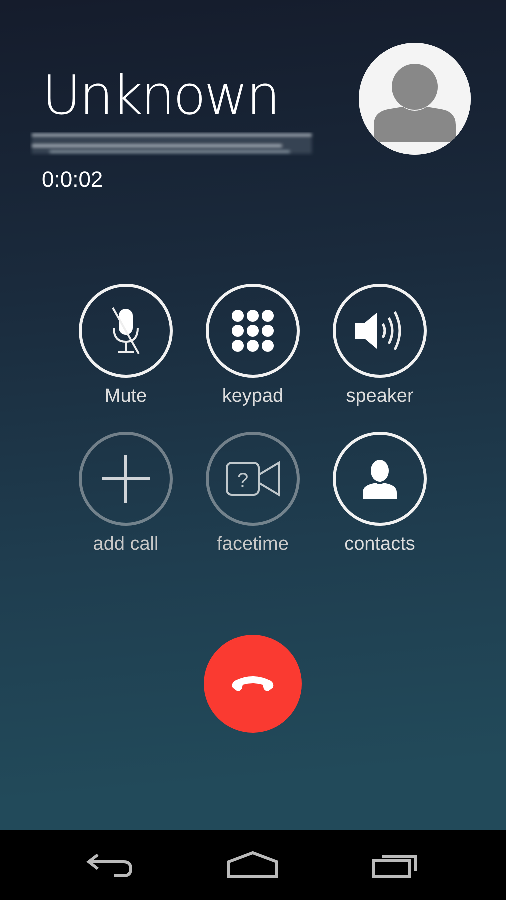 Image resolution: width=506 pixels, height=900 pixels. I want to click on plus-icon, so click(126, 479).